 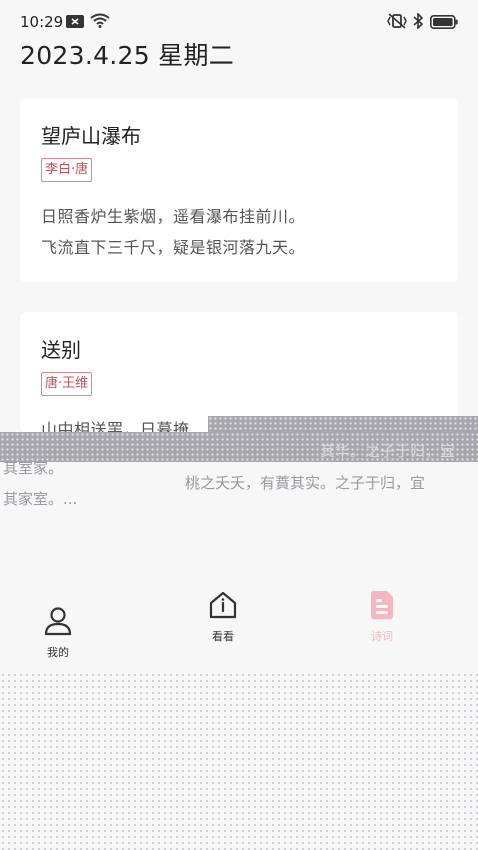 What do you see at coordinates (223, 607) in the screenshot?
I see `home-icon` at bounding box center [223, 607].